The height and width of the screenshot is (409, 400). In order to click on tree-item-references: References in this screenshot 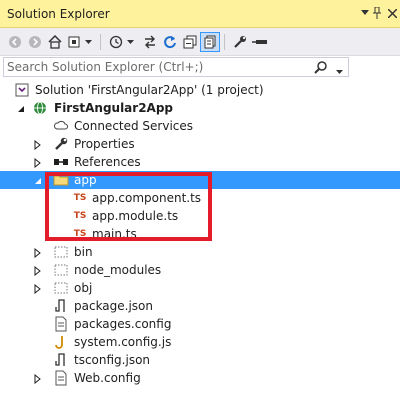, I will do `click(200, 162)`.